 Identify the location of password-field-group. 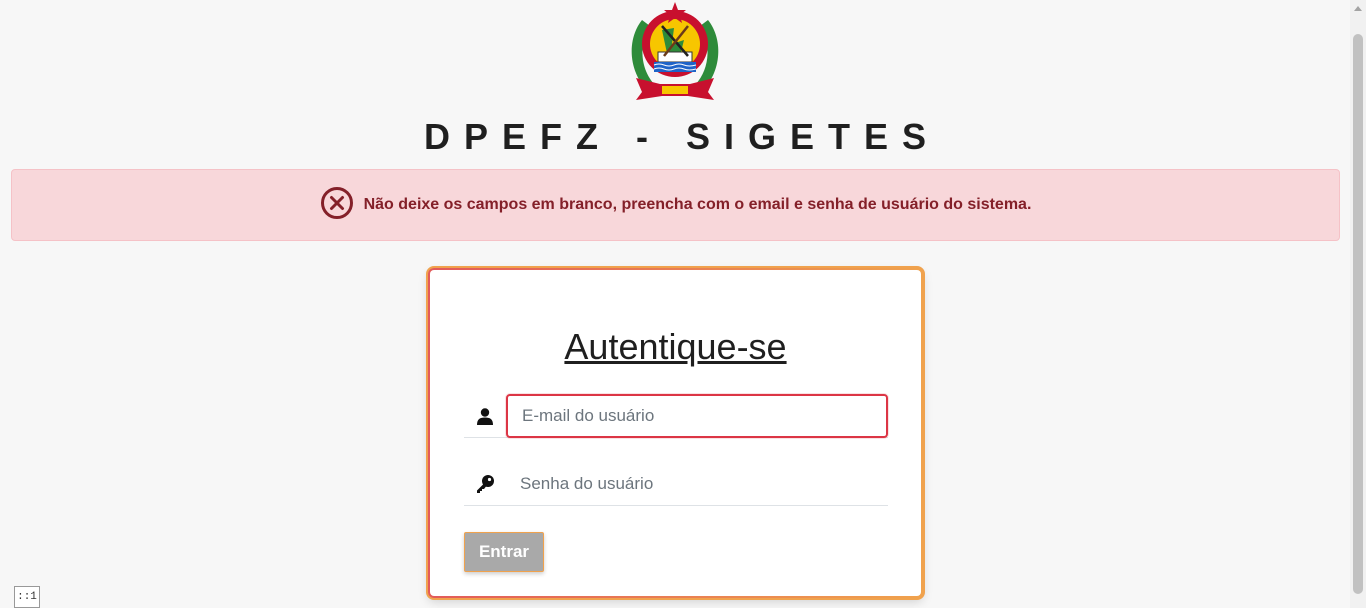
(676, 484).